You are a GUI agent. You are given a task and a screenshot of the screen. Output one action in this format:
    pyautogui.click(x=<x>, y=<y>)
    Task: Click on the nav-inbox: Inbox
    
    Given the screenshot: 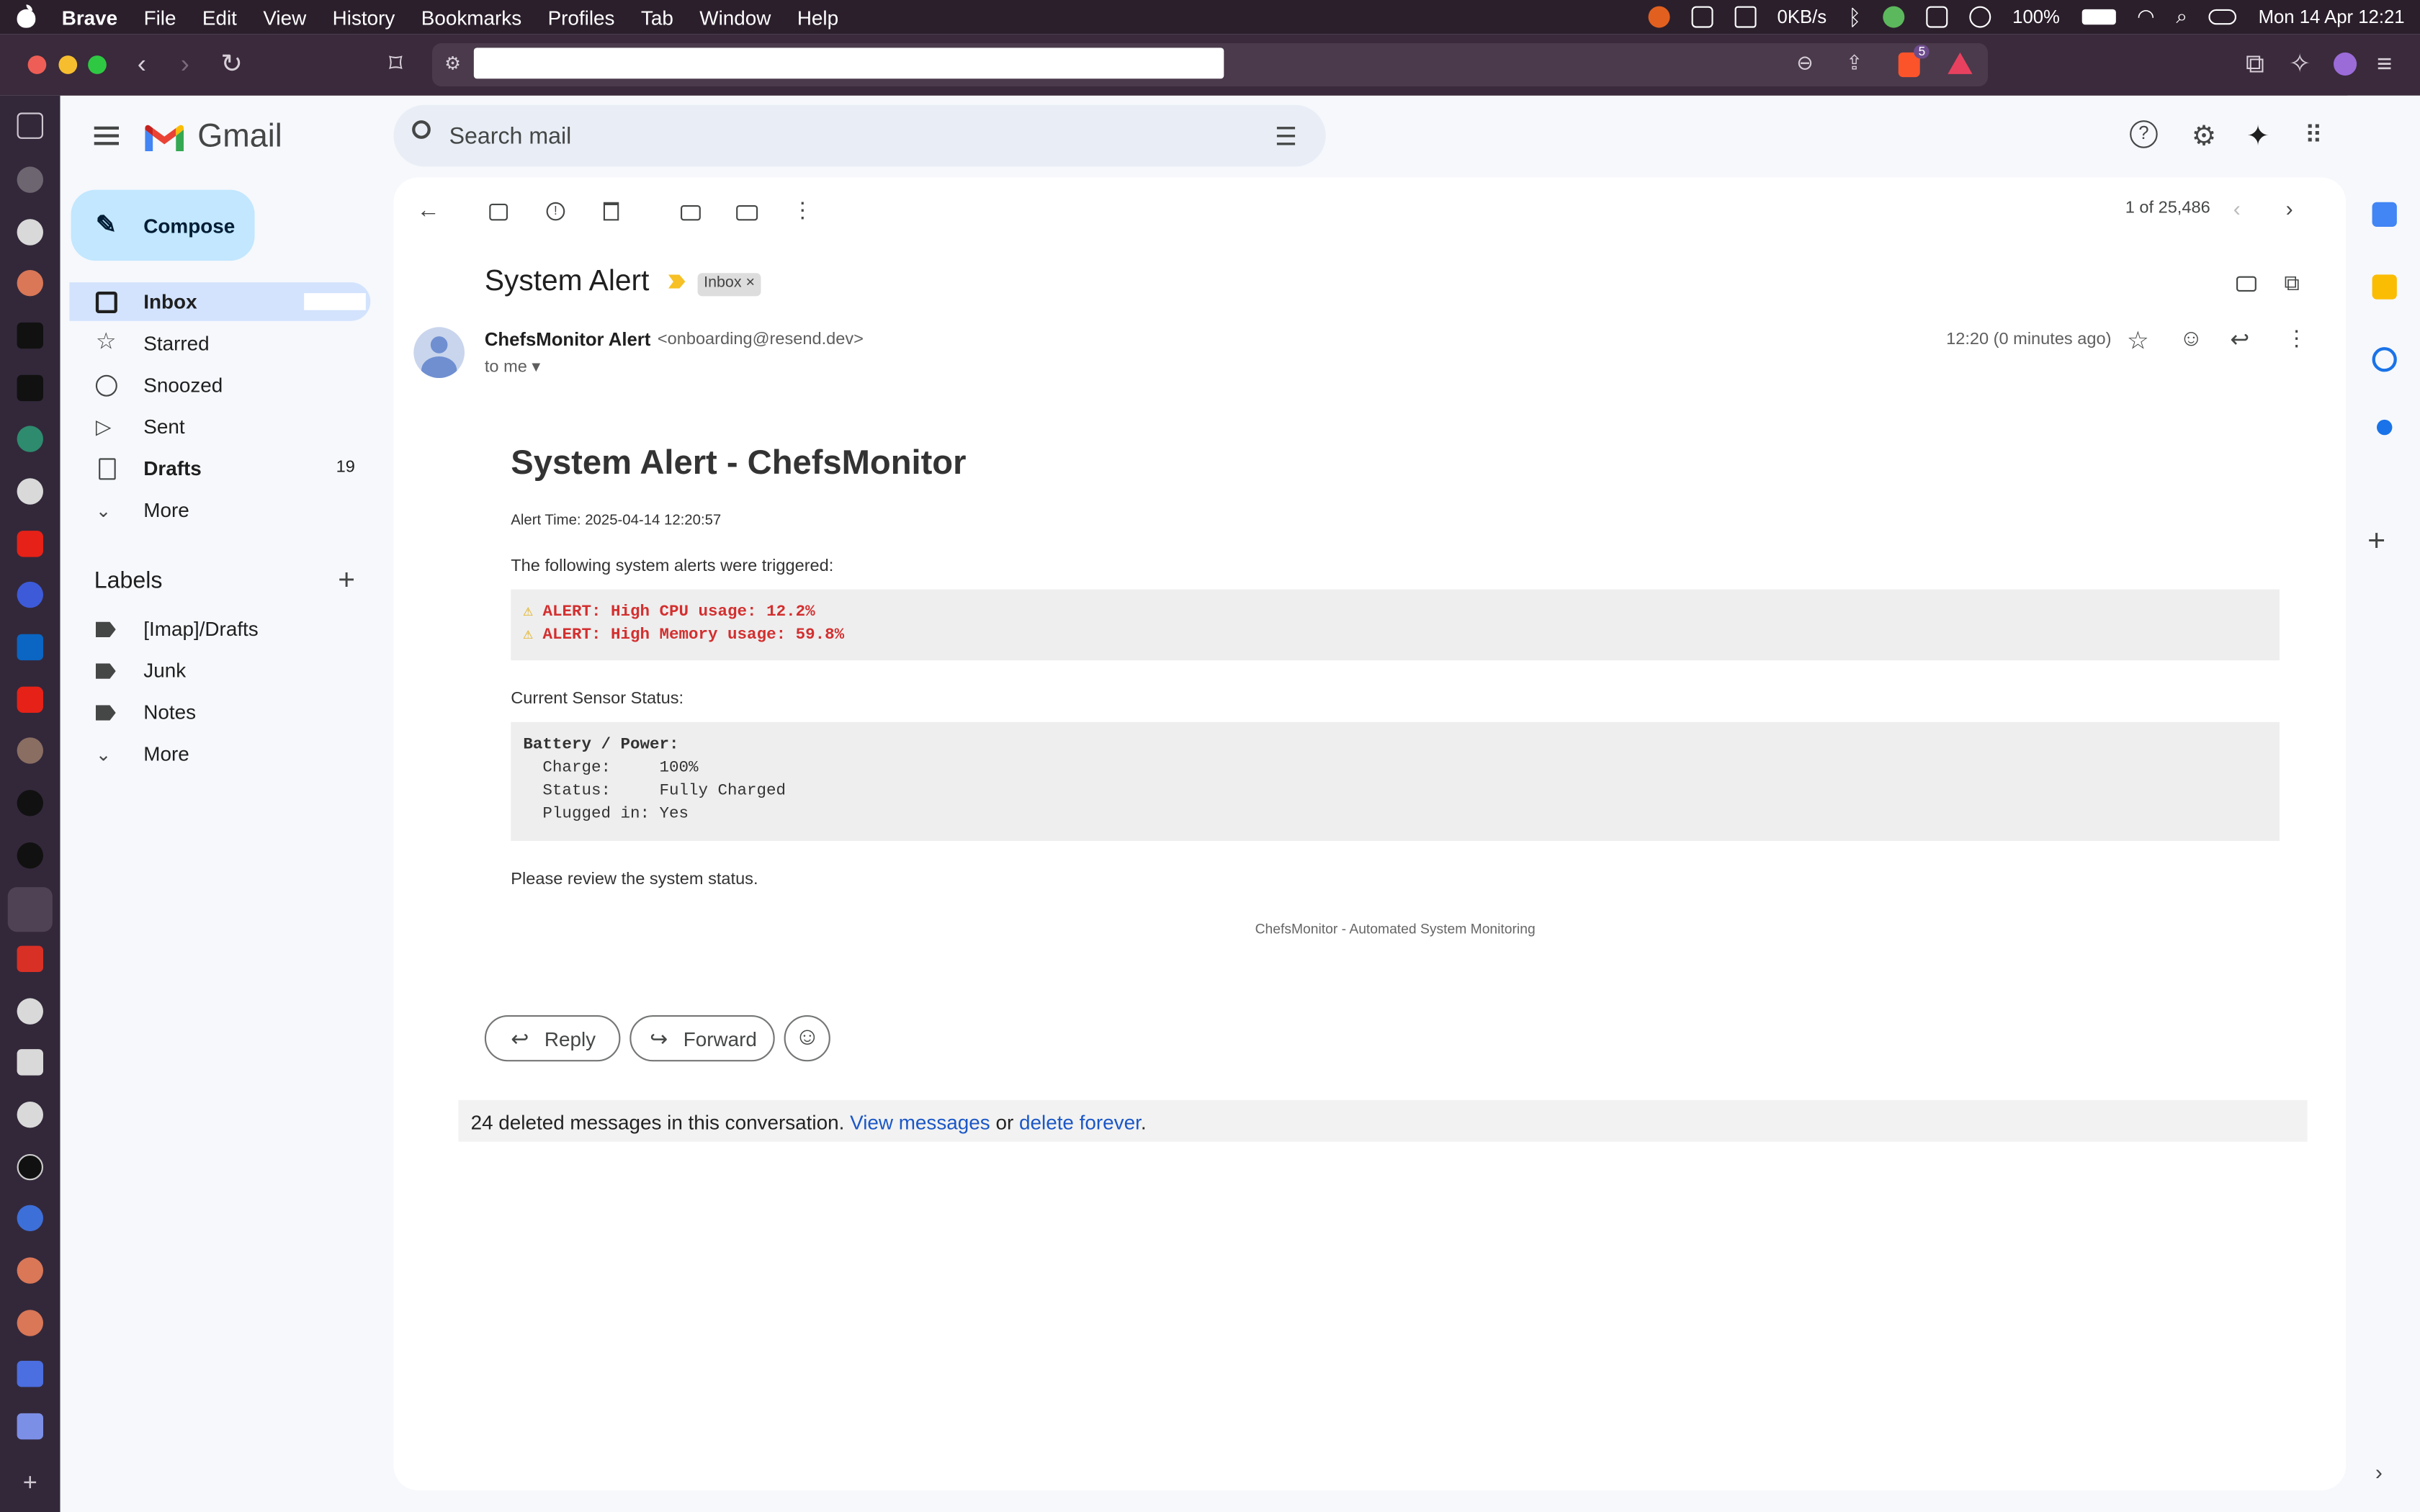 What is the action you would take?
    pyautogui.click(x=220, y=301)
    